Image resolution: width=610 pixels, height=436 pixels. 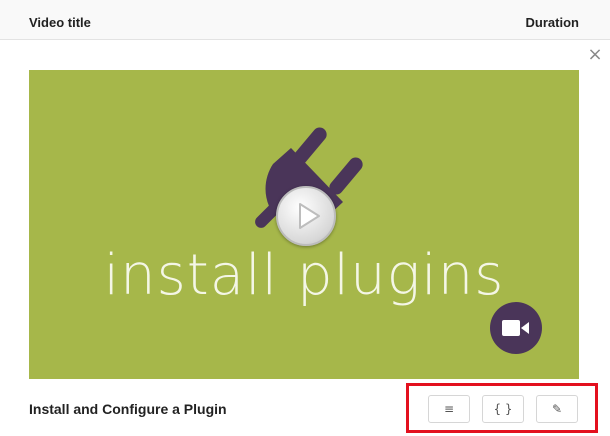 What do you see at coordinates (309, 216) in the screenshot?
I see `play-icon` at bounding box center [309, 216].